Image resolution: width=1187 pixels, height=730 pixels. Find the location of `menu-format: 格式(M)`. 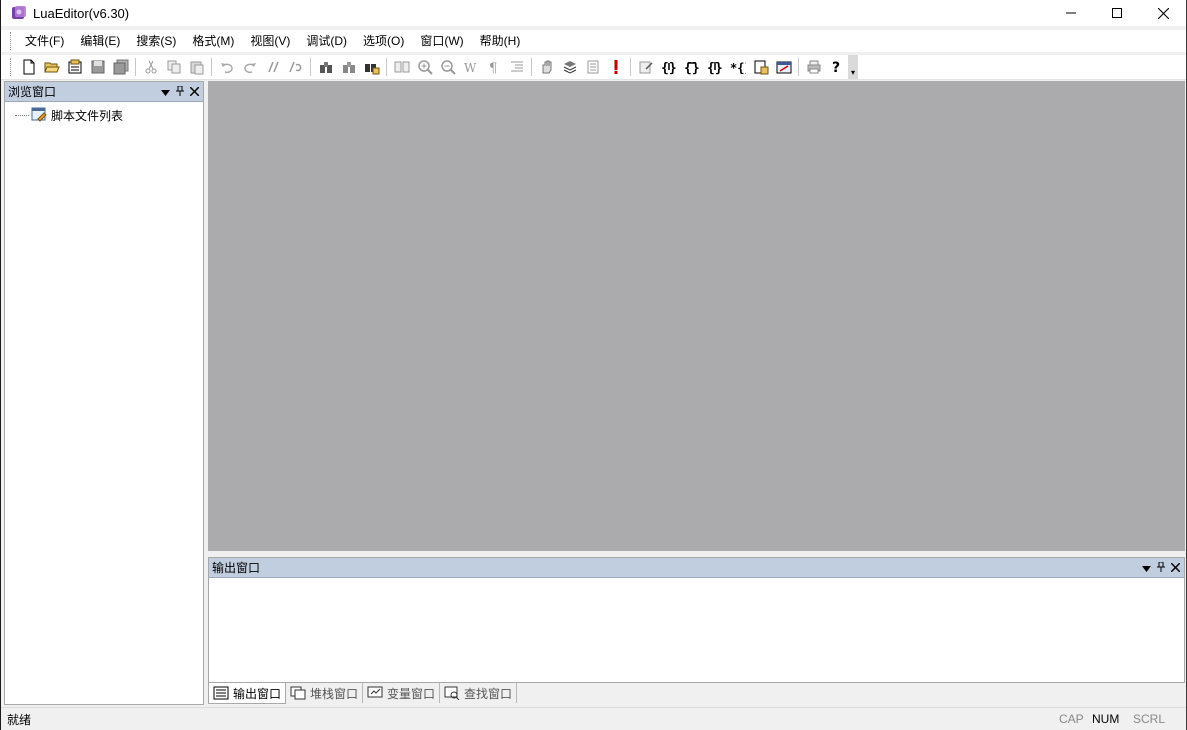

menu-format: 格式(M) is located at coordinates (213, 41).